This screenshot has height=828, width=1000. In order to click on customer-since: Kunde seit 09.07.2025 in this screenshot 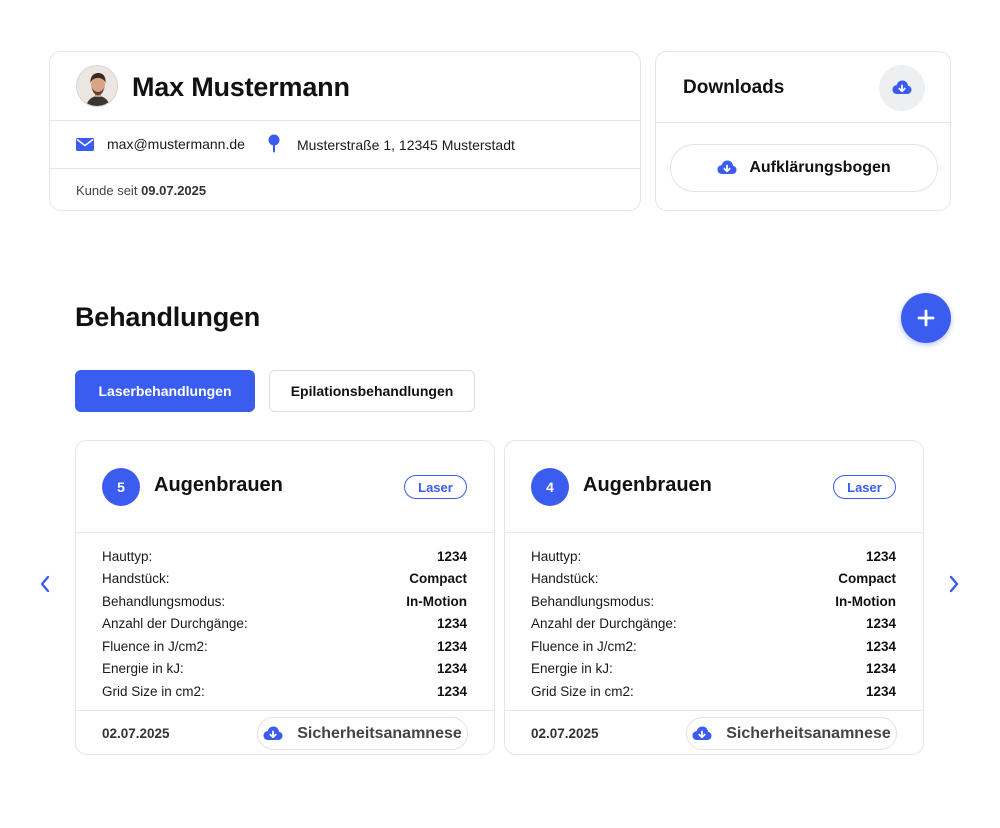, I will do `click(141, 190)`.